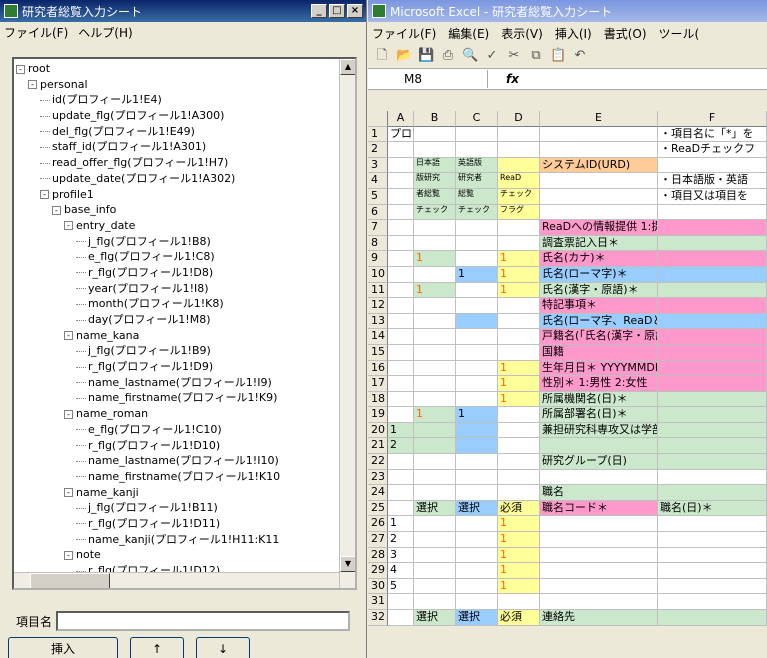 This screenshot has height=658, width=767. Describe the element at coordinates (355, 11) in the screenshot. I see `close-button: ×` at that location.